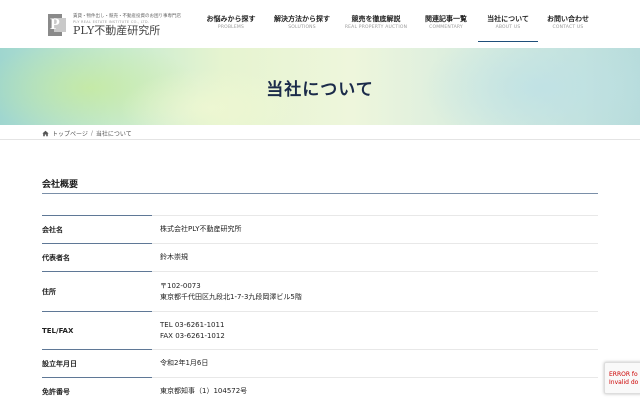 The image size is (640, 400). What do you see at coordinates (320, 291) in the screenshot?
I see `table-row: 住所 〒102-0073 東京都千代田区九段北1-7-3九段岡澤ビル5階` at bounding box center [320, 291].